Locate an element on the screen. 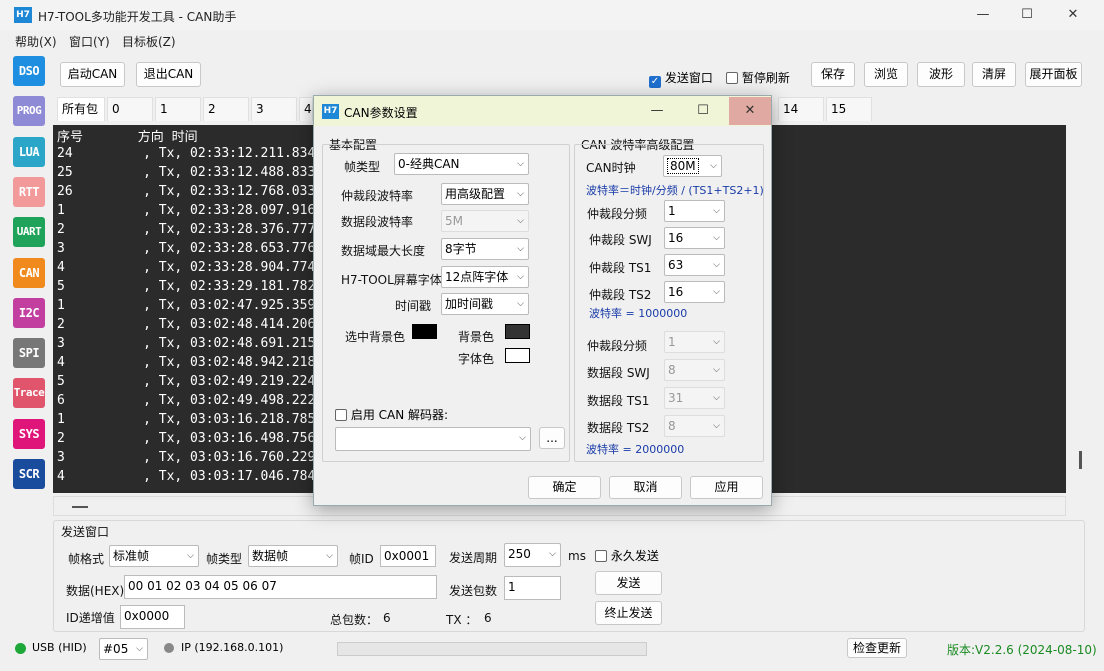 The image size is (1104, 671). apply-button: 应用 is located at coordinates (726, 487).